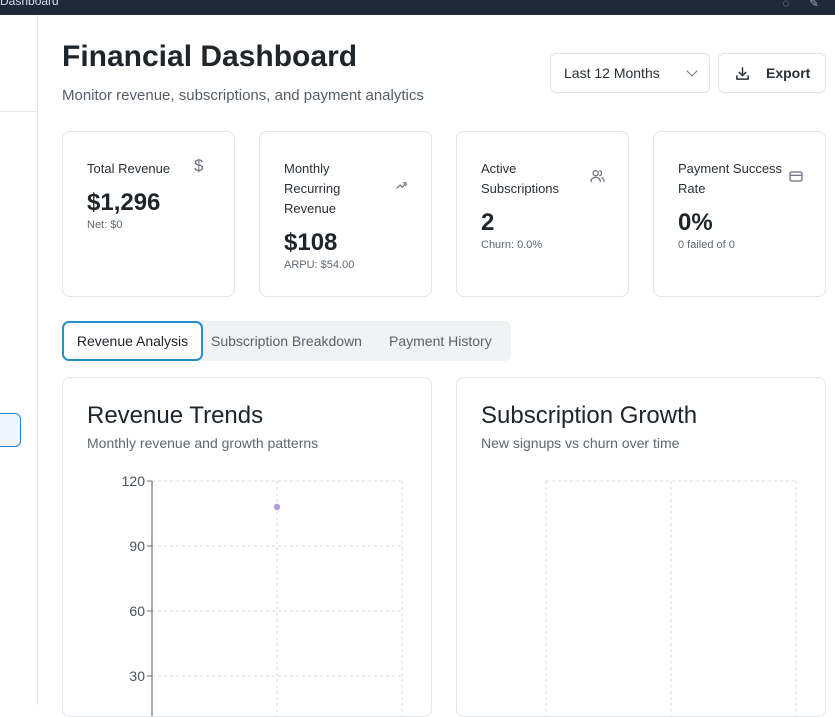  Describe the element at coordinates (10, 430) in the screenshot. I see `sidebar-item-active` at that location.